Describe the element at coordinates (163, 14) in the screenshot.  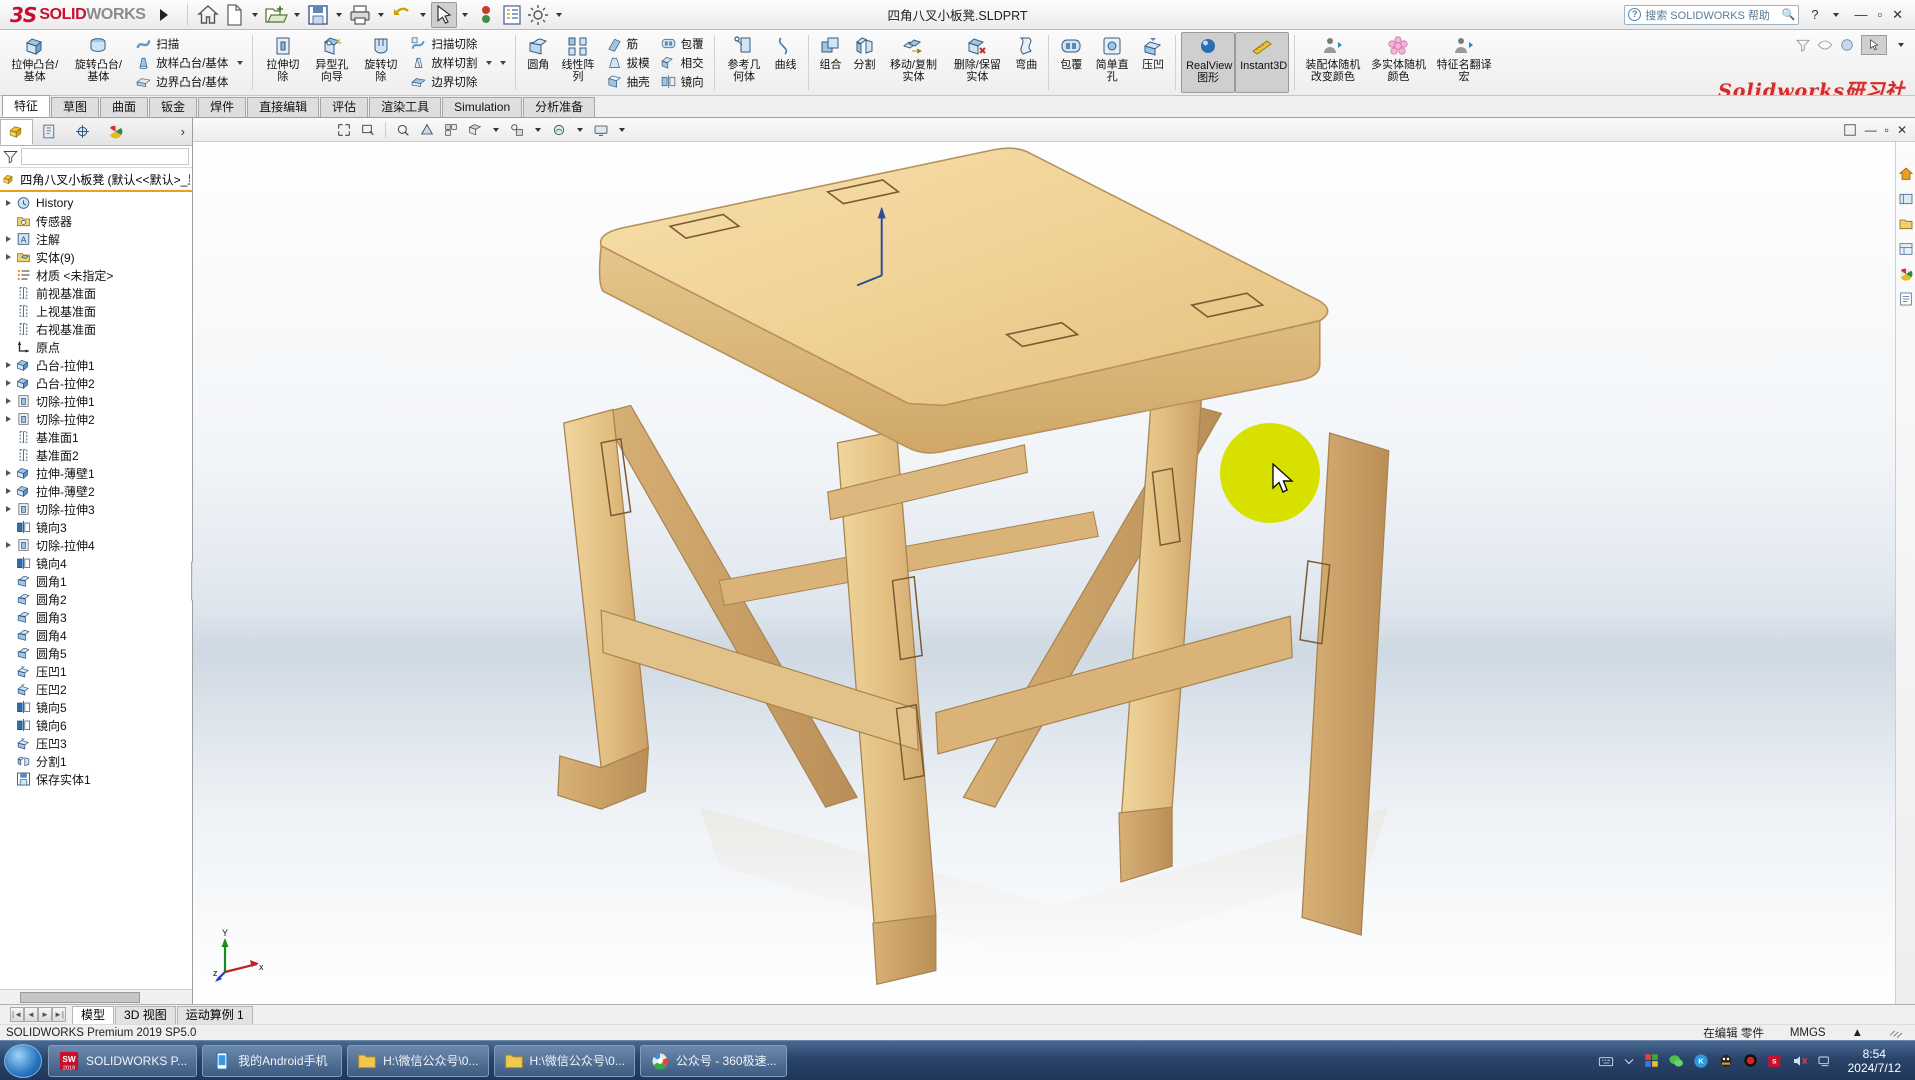
I see `menu-expand-arrow-icon` at that location.